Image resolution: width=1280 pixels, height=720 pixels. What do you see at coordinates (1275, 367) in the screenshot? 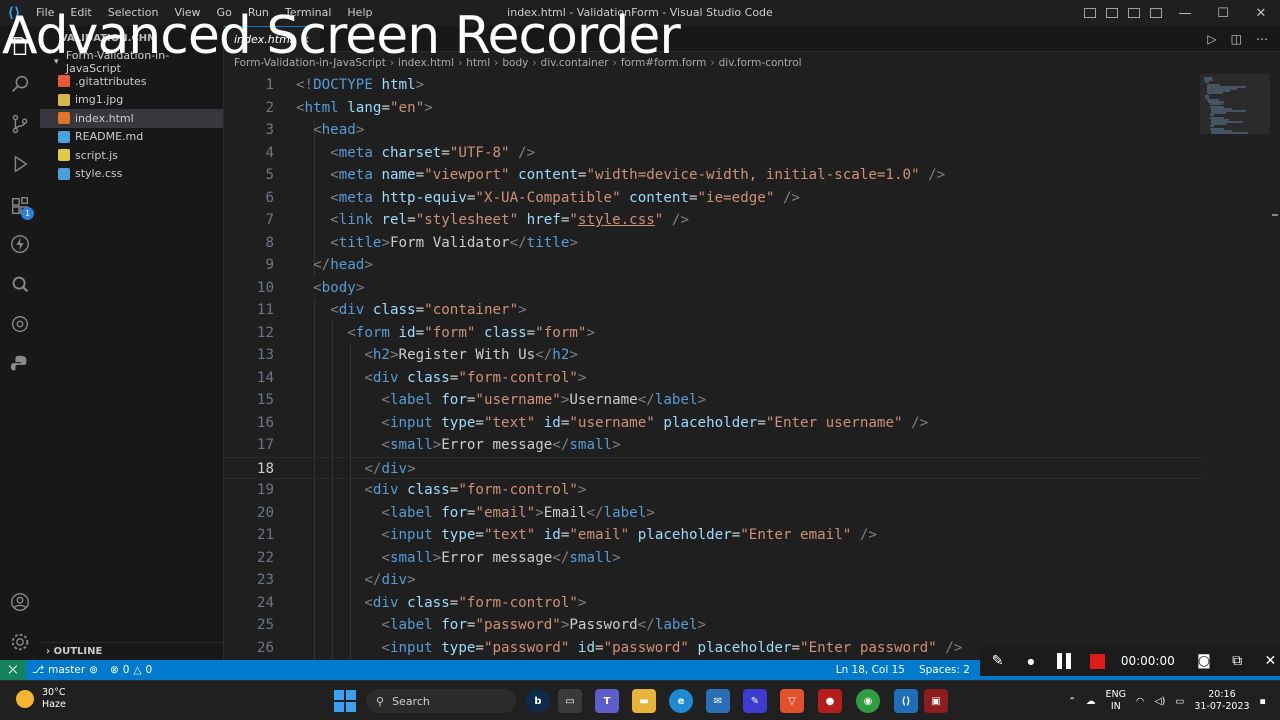
I see `vertical-scrollbar` at bounding box center [1275, 367].